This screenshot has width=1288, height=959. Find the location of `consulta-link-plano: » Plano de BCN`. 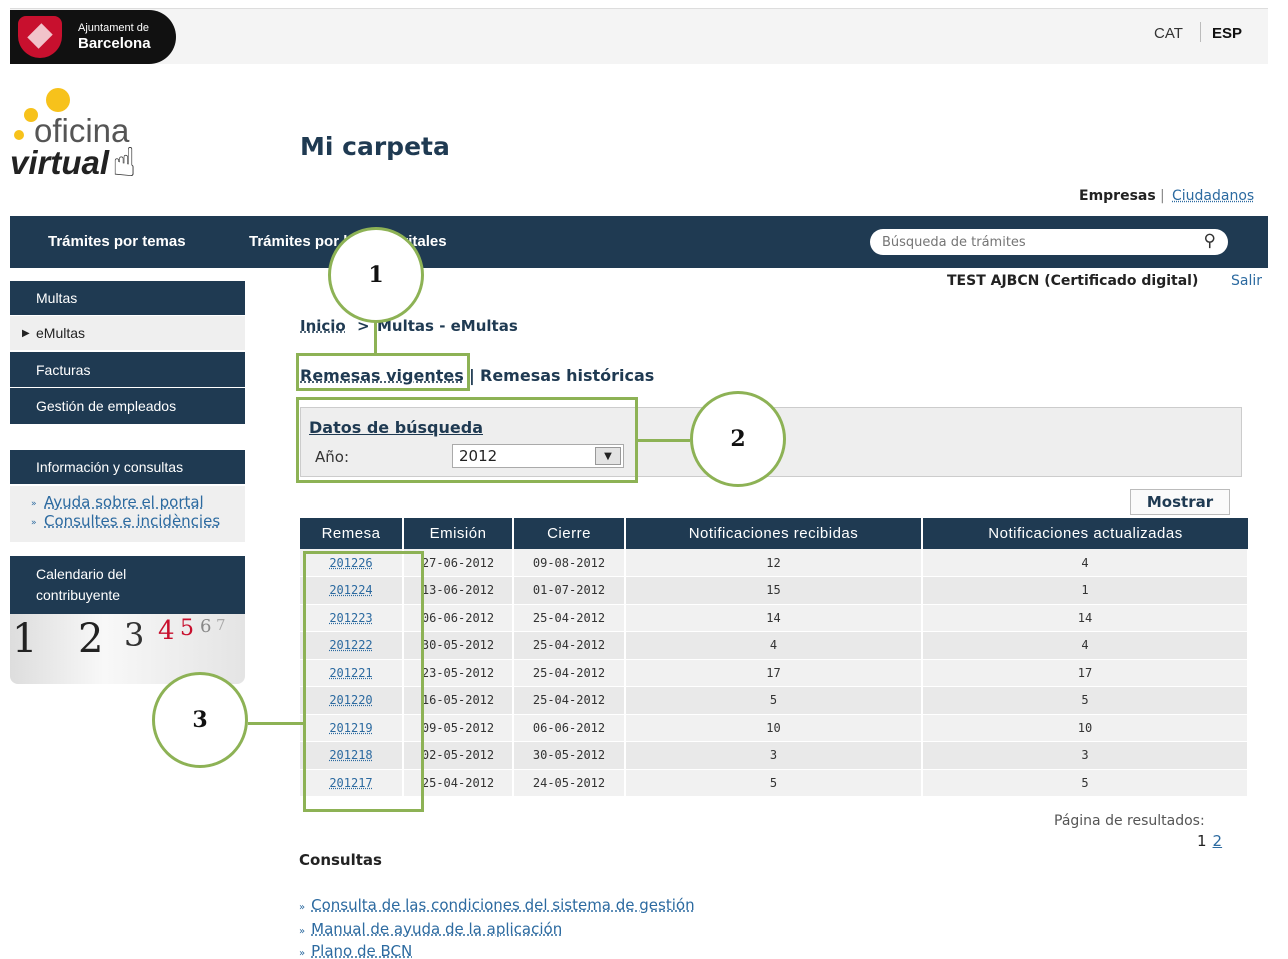

consulta-link-plano: » Plano de BCN is located at coordinates (355, 950).